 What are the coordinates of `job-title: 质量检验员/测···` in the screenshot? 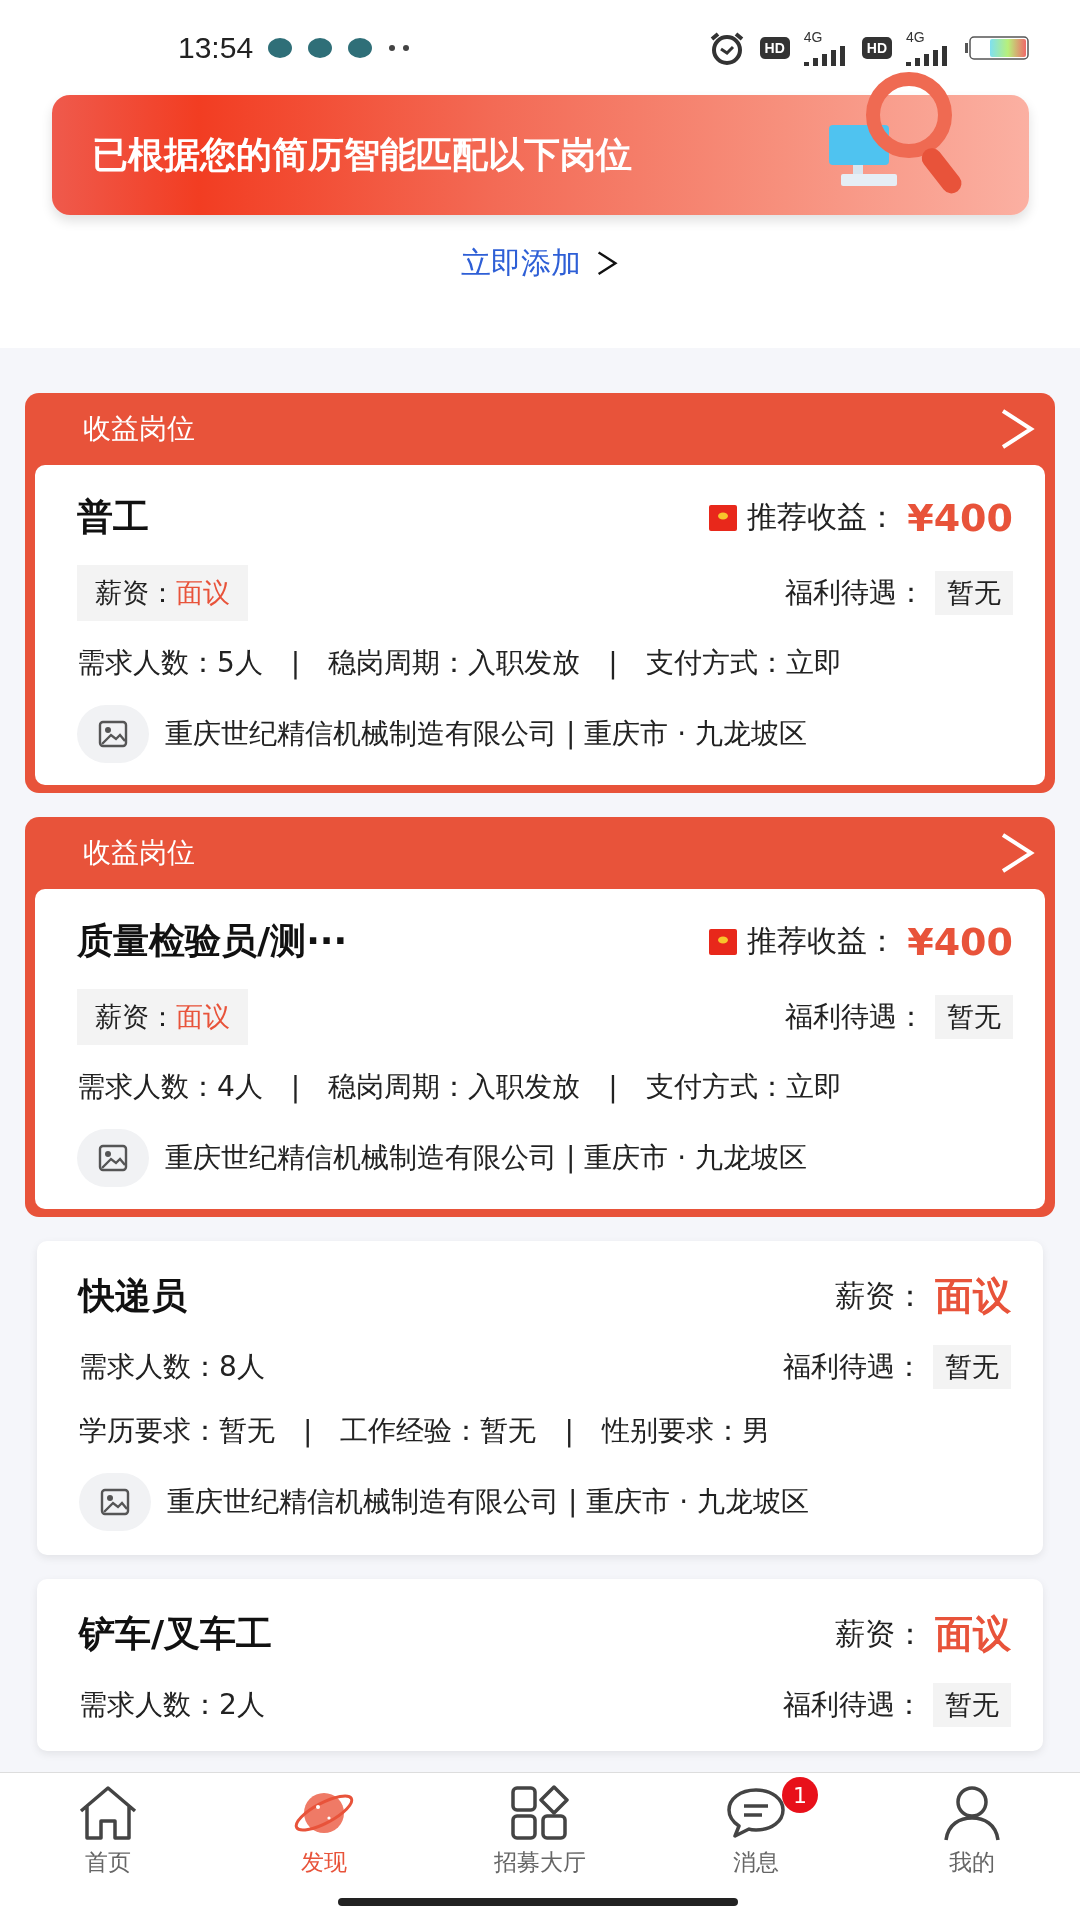 It's located at (212, 941).